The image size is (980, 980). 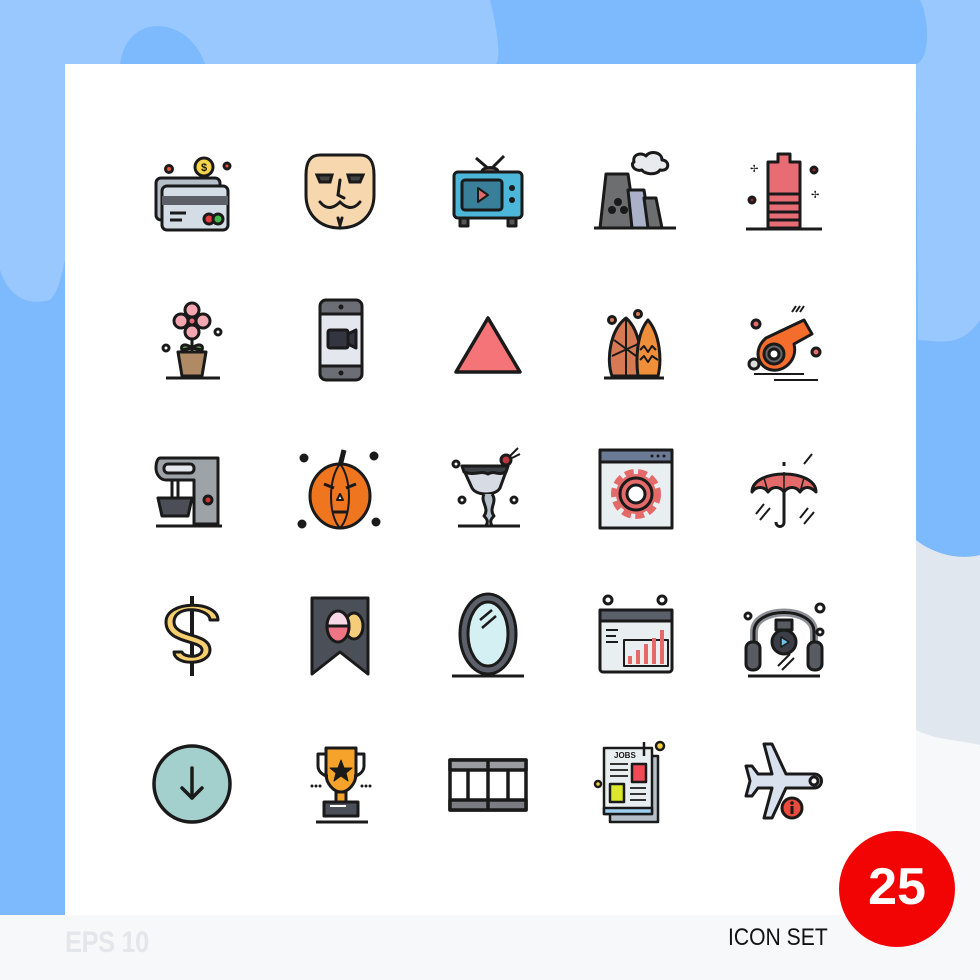 I want to click on download-arrow-circle-icon, so click(x=192, y=784).